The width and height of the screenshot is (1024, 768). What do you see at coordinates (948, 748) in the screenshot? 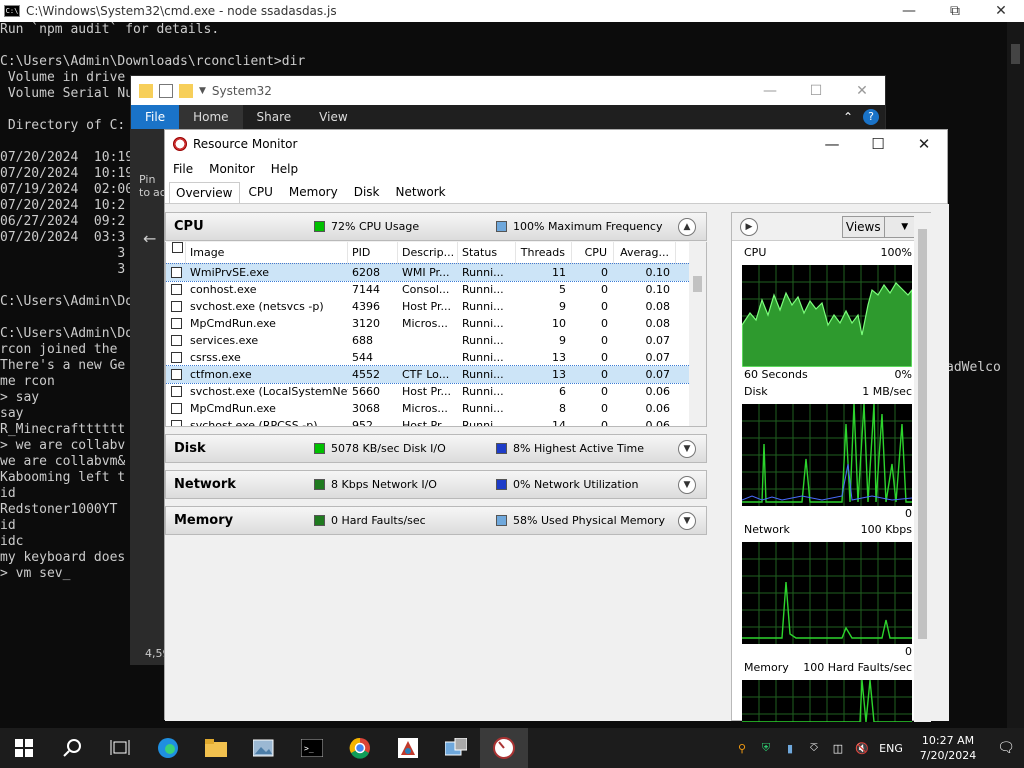
I see `clock: 10:27 AM 7/20/2024` at bounding box center [948, 748].